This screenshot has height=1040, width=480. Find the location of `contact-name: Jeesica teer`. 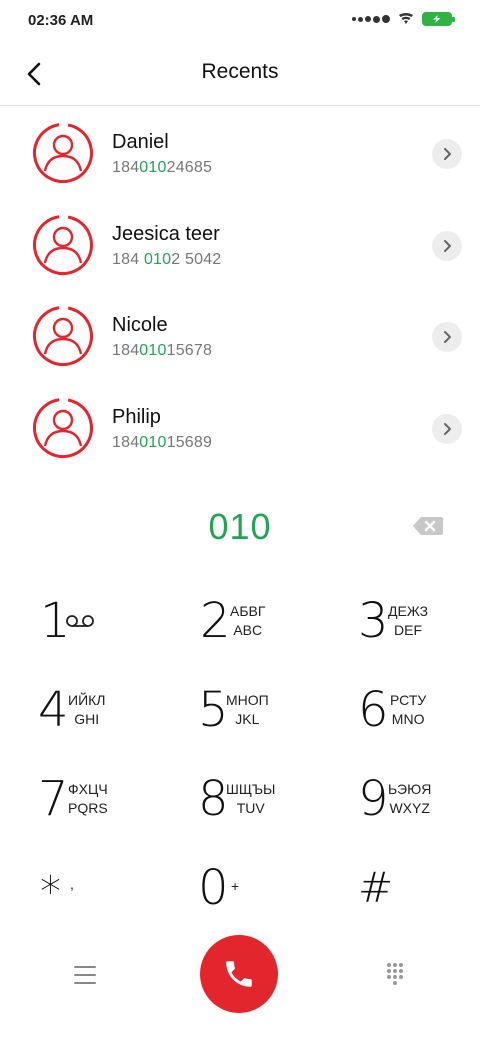

contact-name: Jeesica teer is located at coordinates (166, 233).